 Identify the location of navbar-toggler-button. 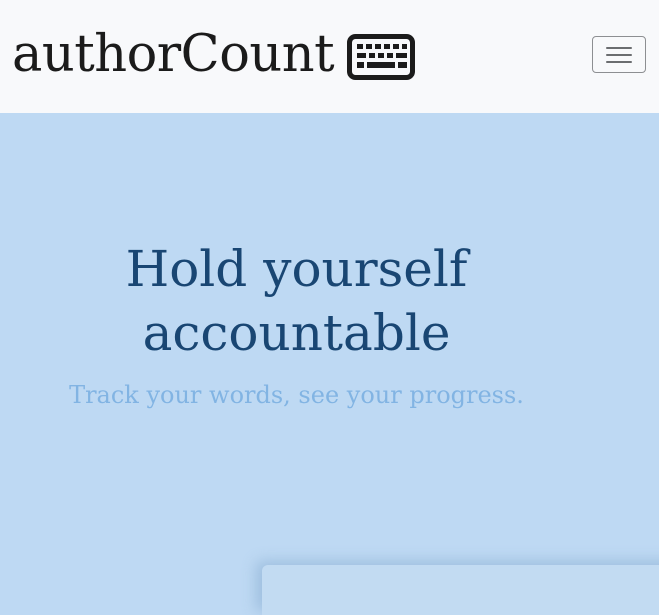
(619, 54).